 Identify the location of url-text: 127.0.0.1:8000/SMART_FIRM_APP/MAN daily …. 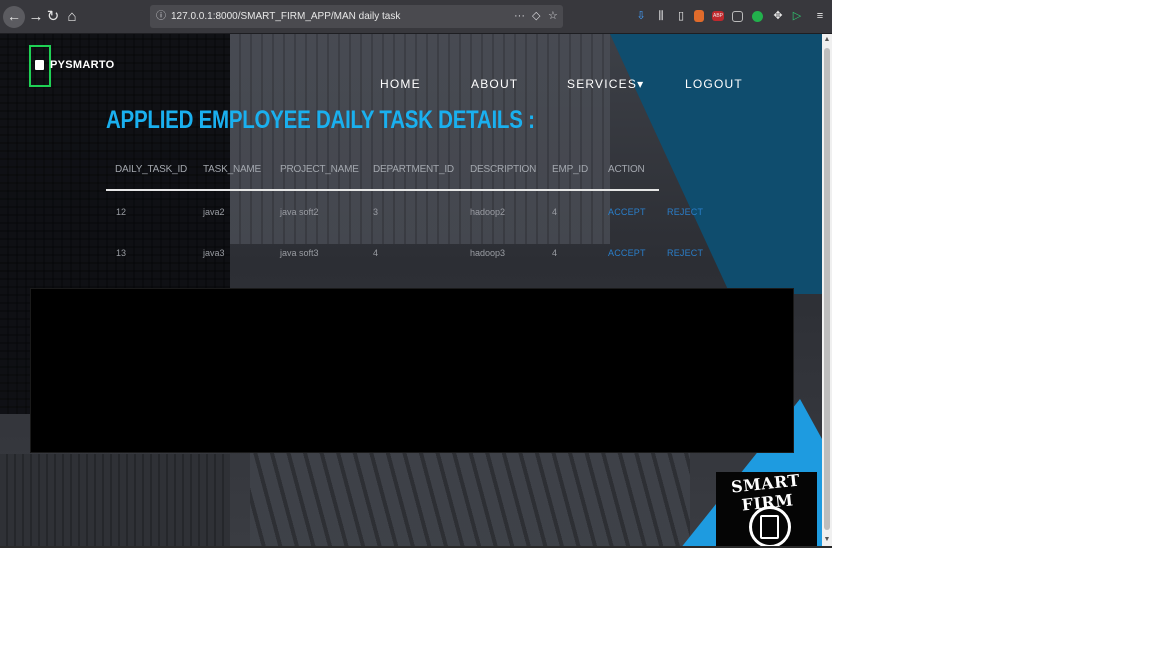
(286, 16).